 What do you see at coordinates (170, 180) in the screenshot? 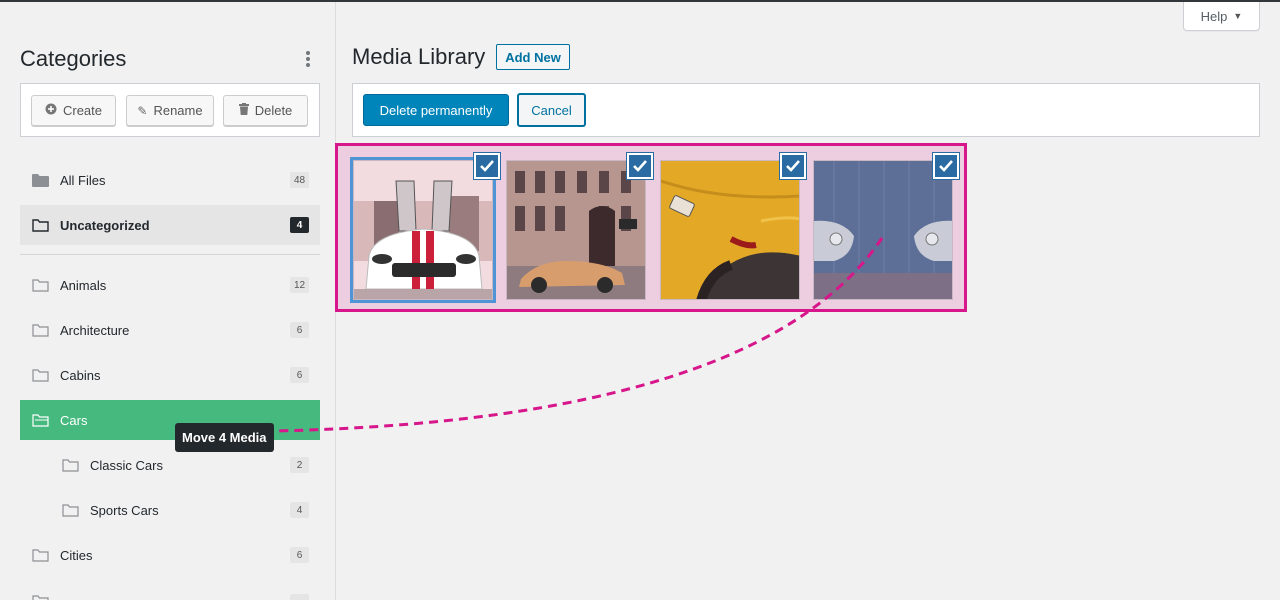
I see `folder-all-files: All Files 48` at bounding box center [170, 180].